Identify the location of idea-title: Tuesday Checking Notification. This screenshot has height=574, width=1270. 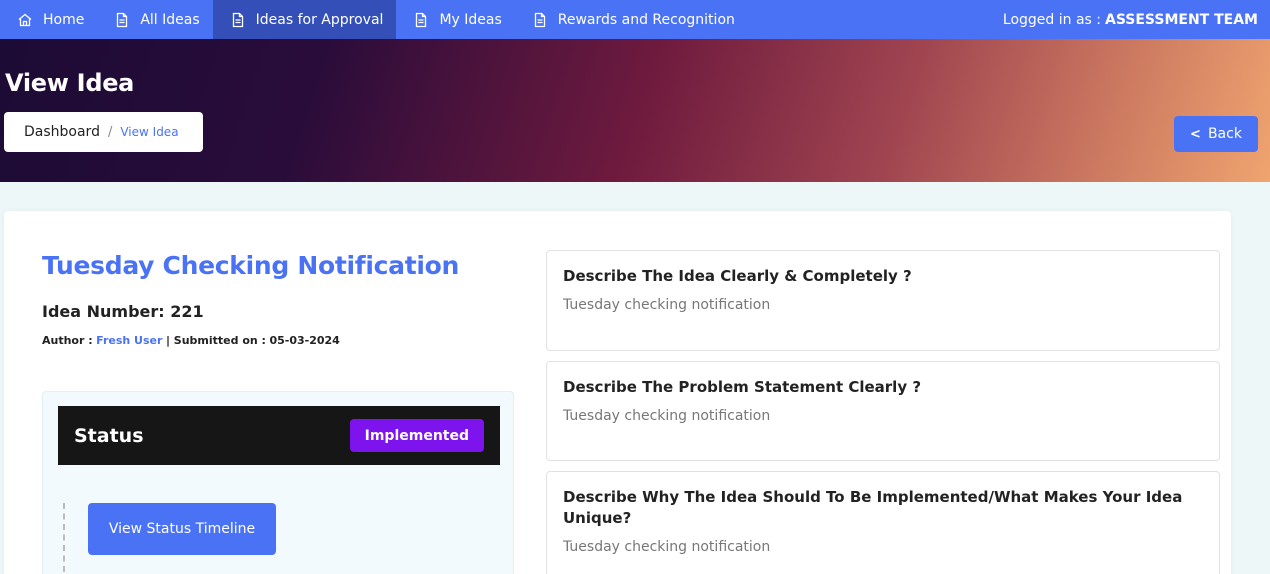
(250, 265).